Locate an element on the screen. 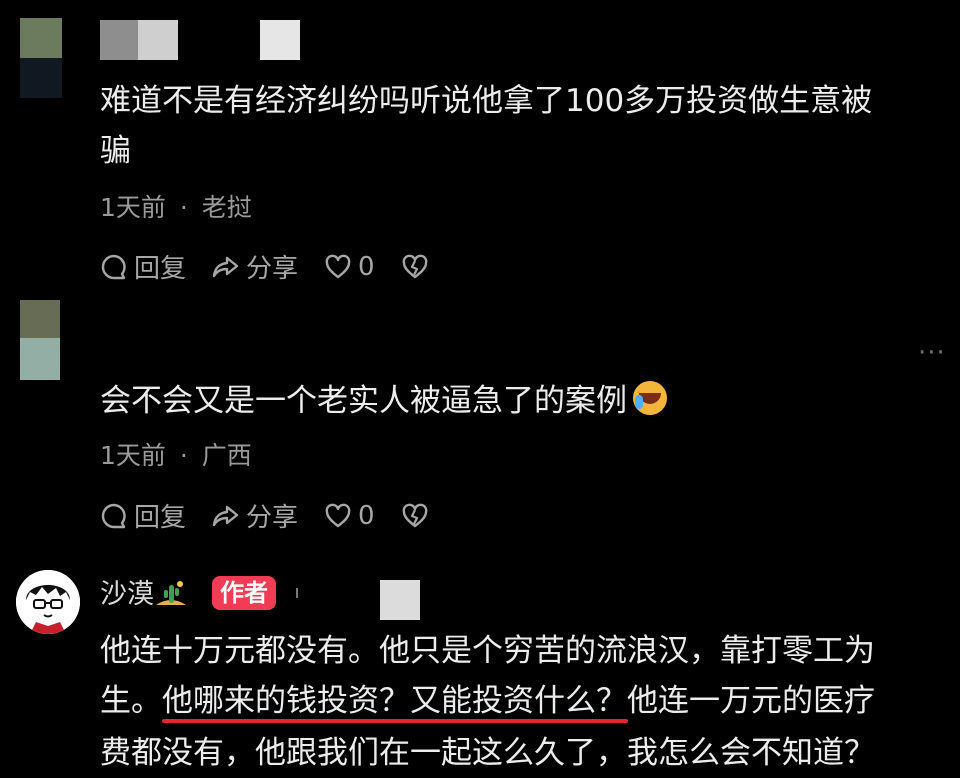 This screenshot has width=960, height=778. author-comment-line: 他连十万元都没有。他只是个穷苦的流浪汉，靠打零工为 is located at coordinates (487, 651).